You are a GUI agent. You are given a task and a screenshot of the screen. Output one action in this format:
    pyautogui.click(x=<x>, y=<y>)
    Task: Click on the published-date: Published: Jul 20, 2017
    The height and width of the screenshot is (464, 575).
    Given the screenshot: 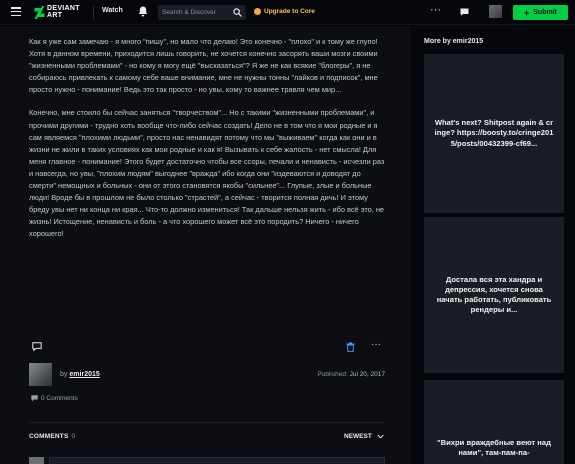 What is the action you would take?
    pyautogui.click(x=351, y=374)
    